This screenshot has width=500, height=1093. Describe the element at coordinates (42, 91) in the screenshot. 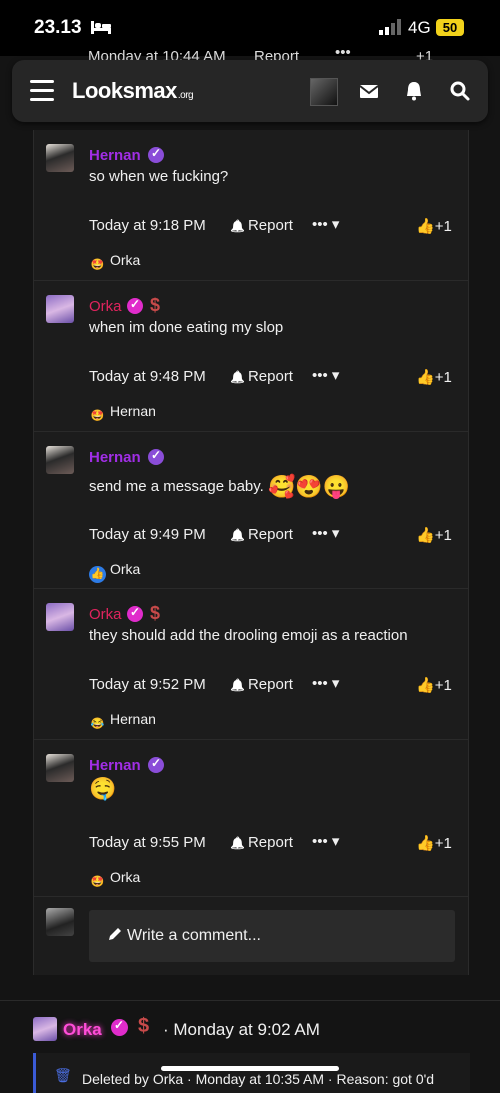

I see `menu-icon` at that location.